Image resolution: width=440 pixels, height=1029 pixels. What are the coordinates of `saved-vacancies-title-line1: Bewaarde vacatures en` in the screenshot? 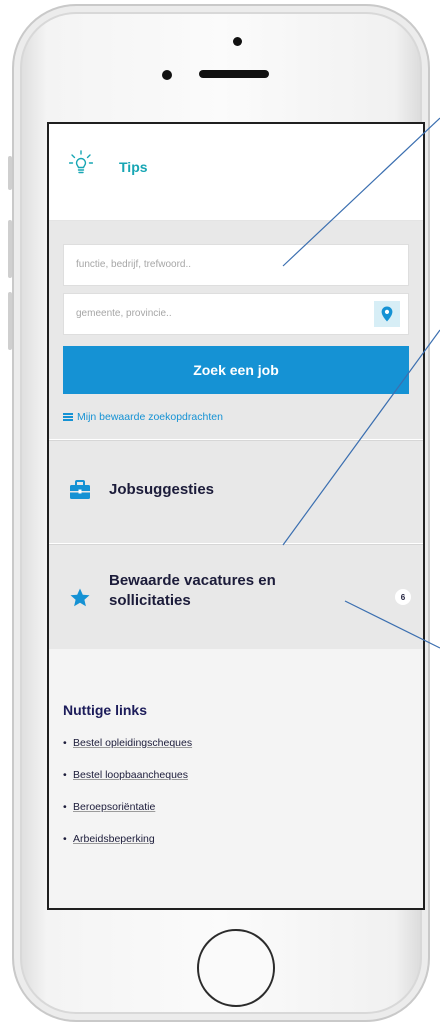 It's located at (192, 580).